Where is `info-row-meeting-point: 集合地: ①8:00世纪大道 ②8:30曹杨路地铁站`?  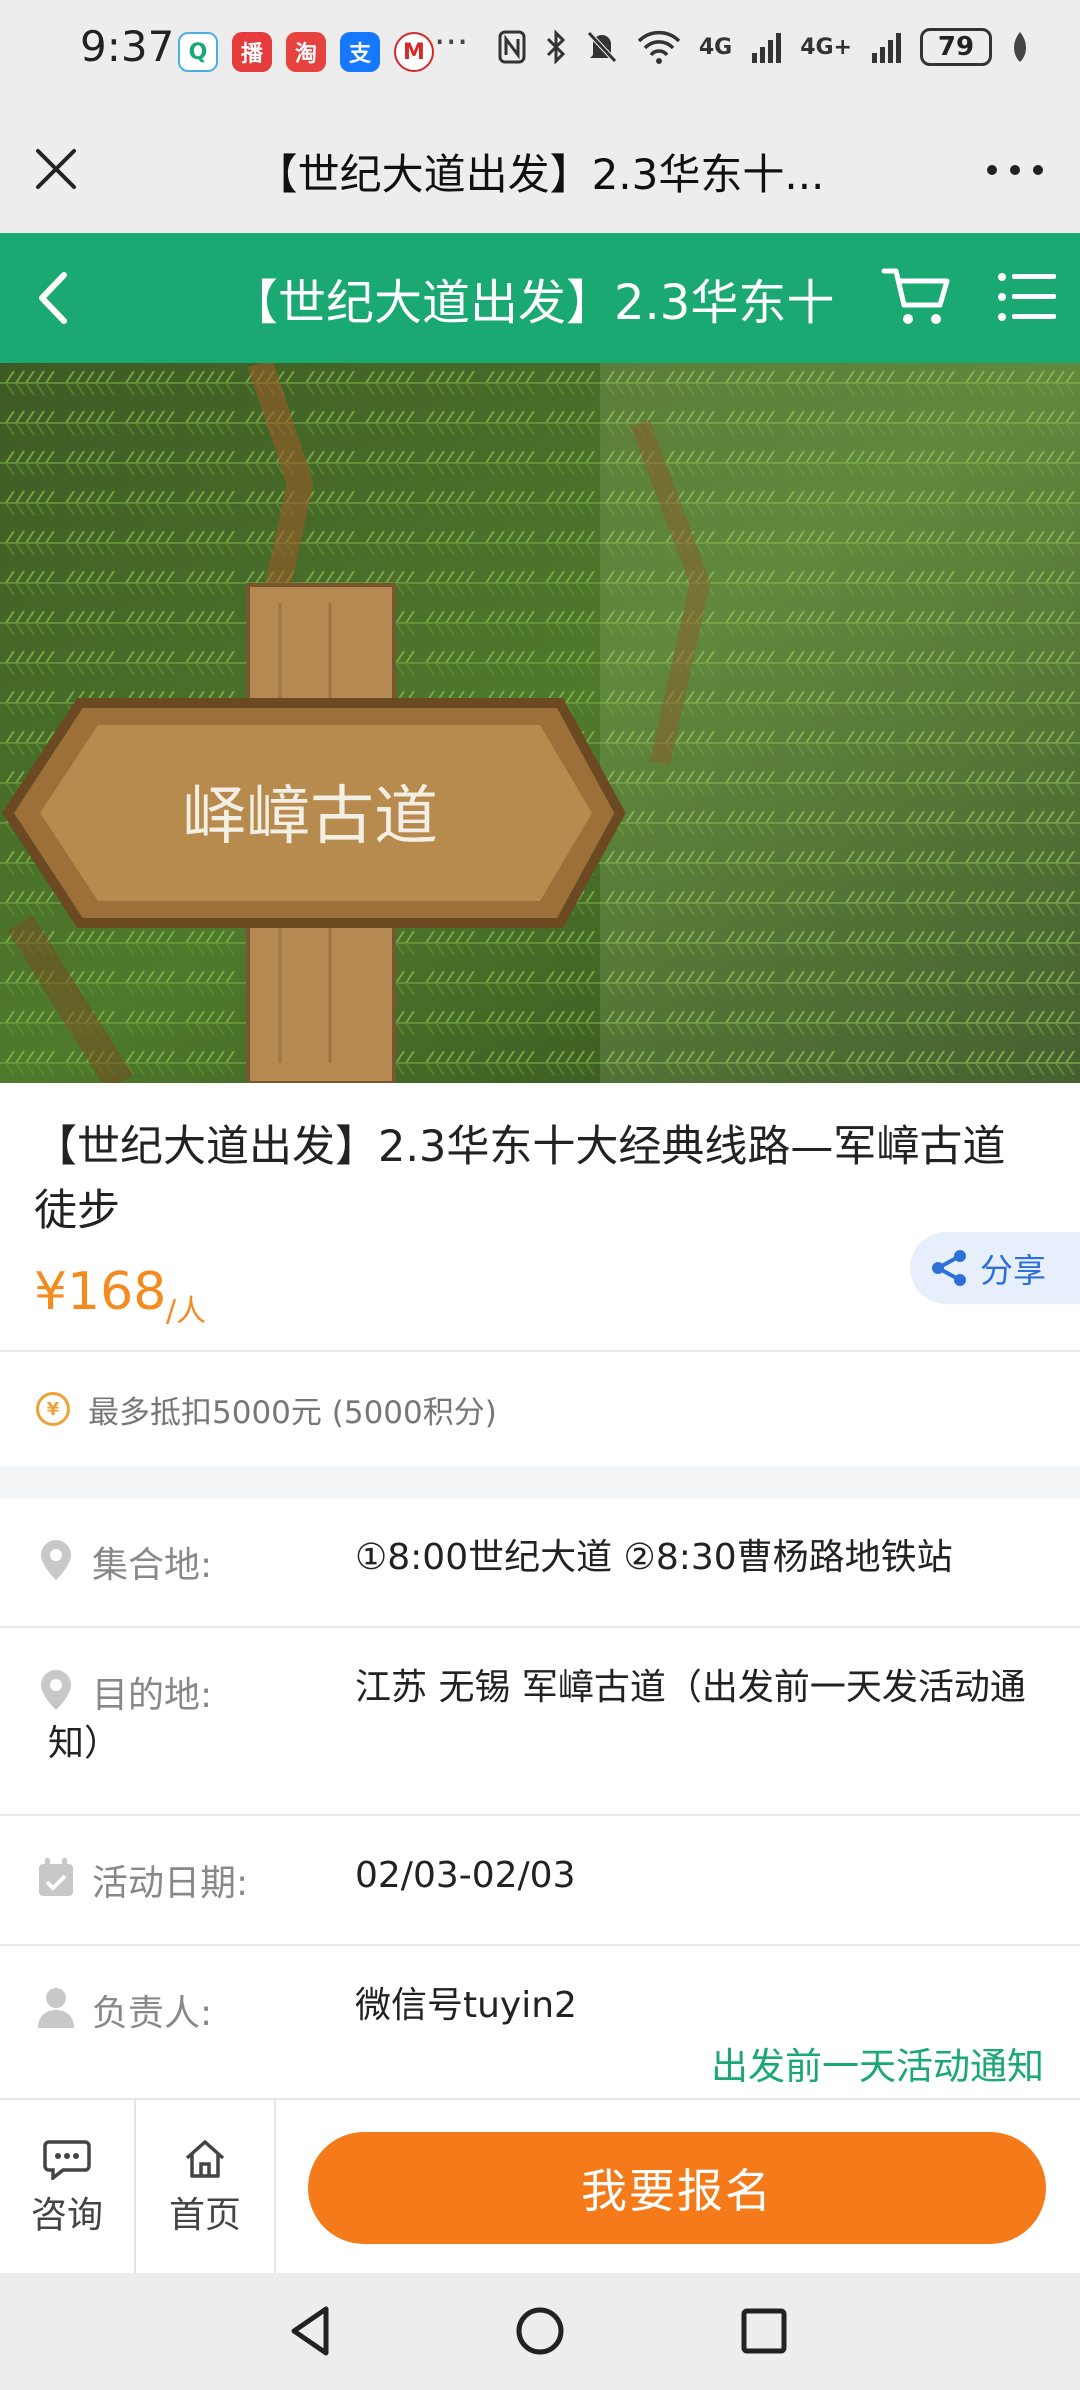
info-row-meeting-point: 集合地: ①8:00世纪大道 ②8:30曹杨路地铁站 is located at coordinates (540, 1562).